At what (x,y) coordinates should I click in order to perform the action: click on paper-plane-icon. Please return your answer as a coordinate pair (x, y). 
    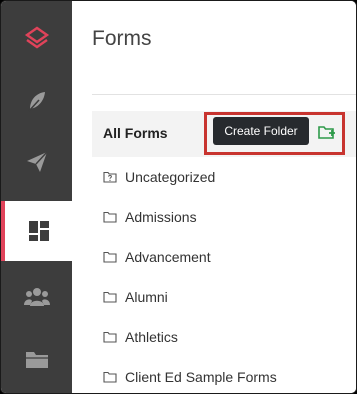
    Looking at the image, I should click on (37, 161).